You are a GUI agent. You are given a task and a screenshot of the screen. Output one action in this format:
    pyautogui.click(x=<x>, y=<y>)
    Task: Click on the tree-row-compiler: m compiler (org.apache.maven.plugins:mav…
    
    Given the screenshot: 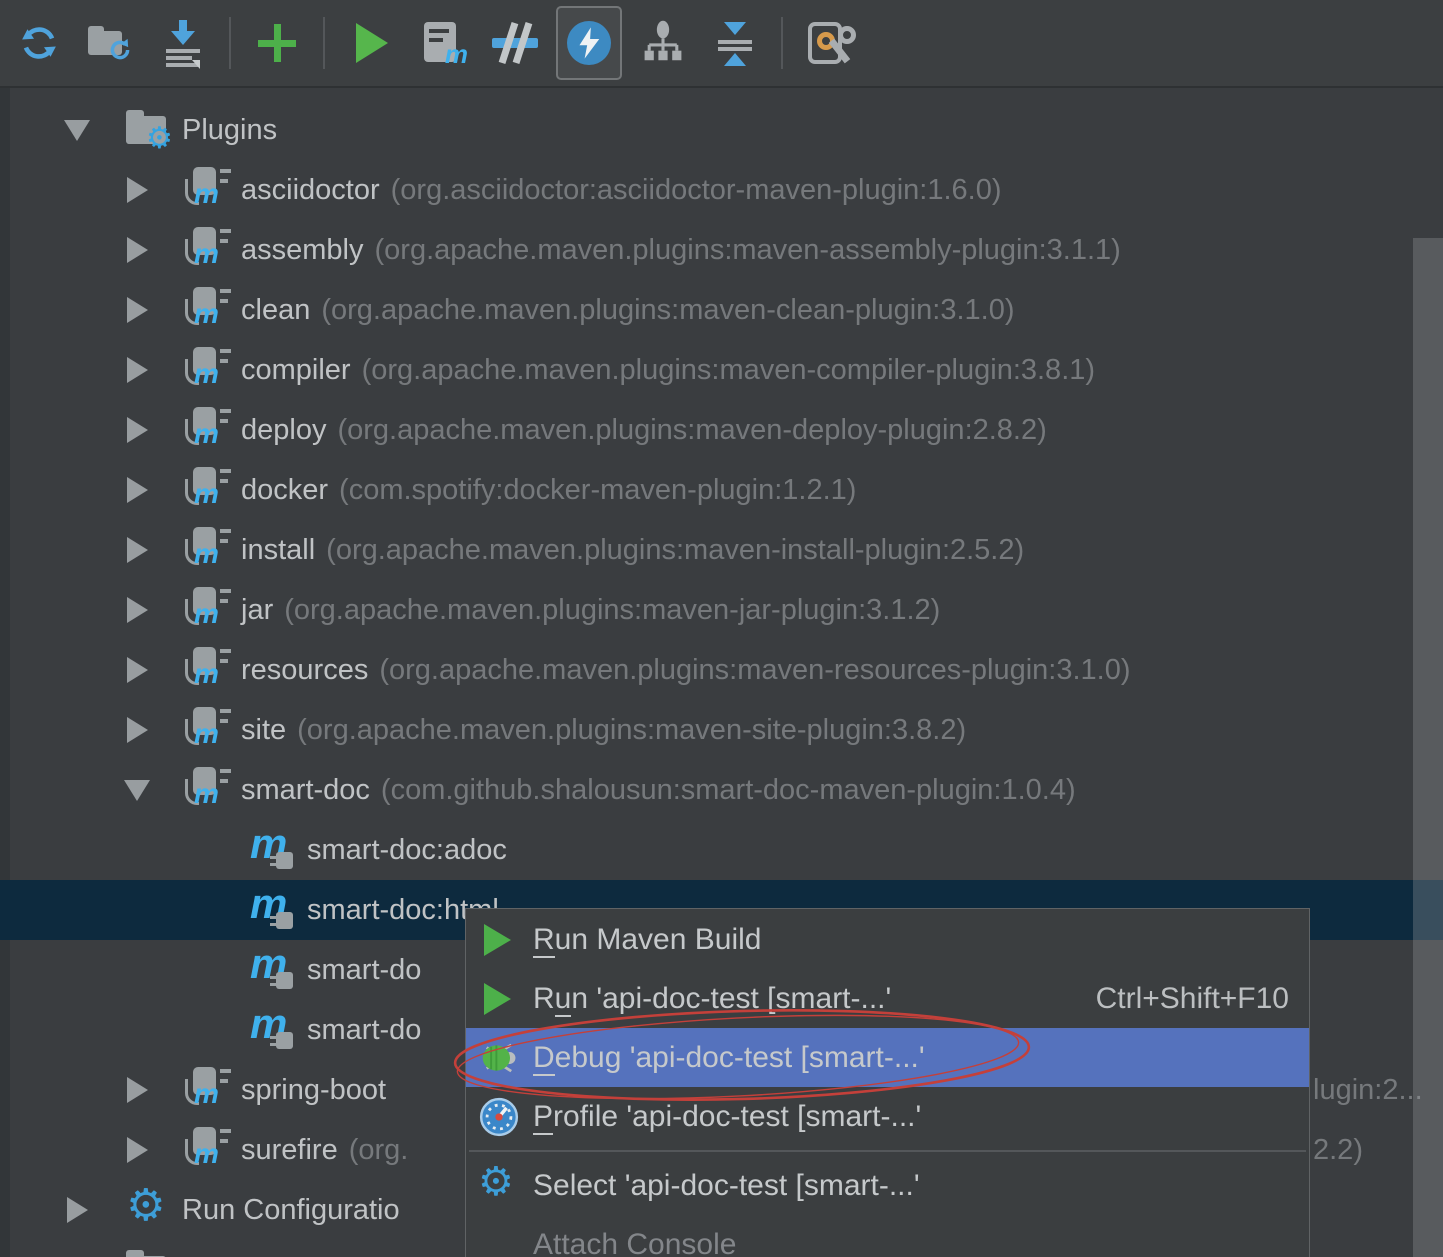 What is the action you would take?
    pyautogui.click(x=721, y=370)
    